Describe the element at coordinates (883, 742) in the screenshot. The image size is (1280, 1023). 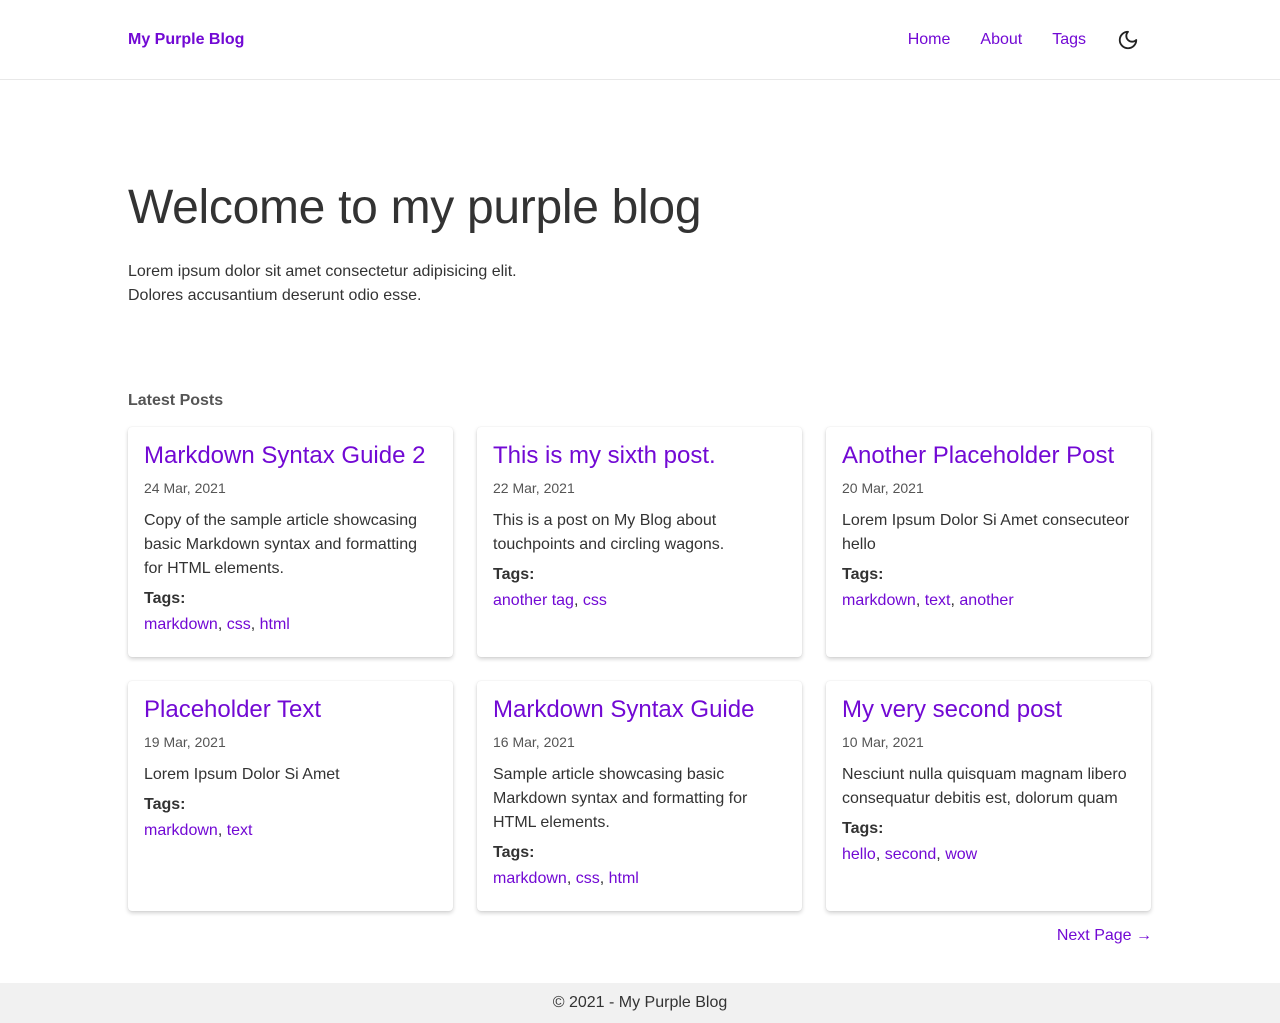
I see `post-date: 10 Mar, 2021` at that location.